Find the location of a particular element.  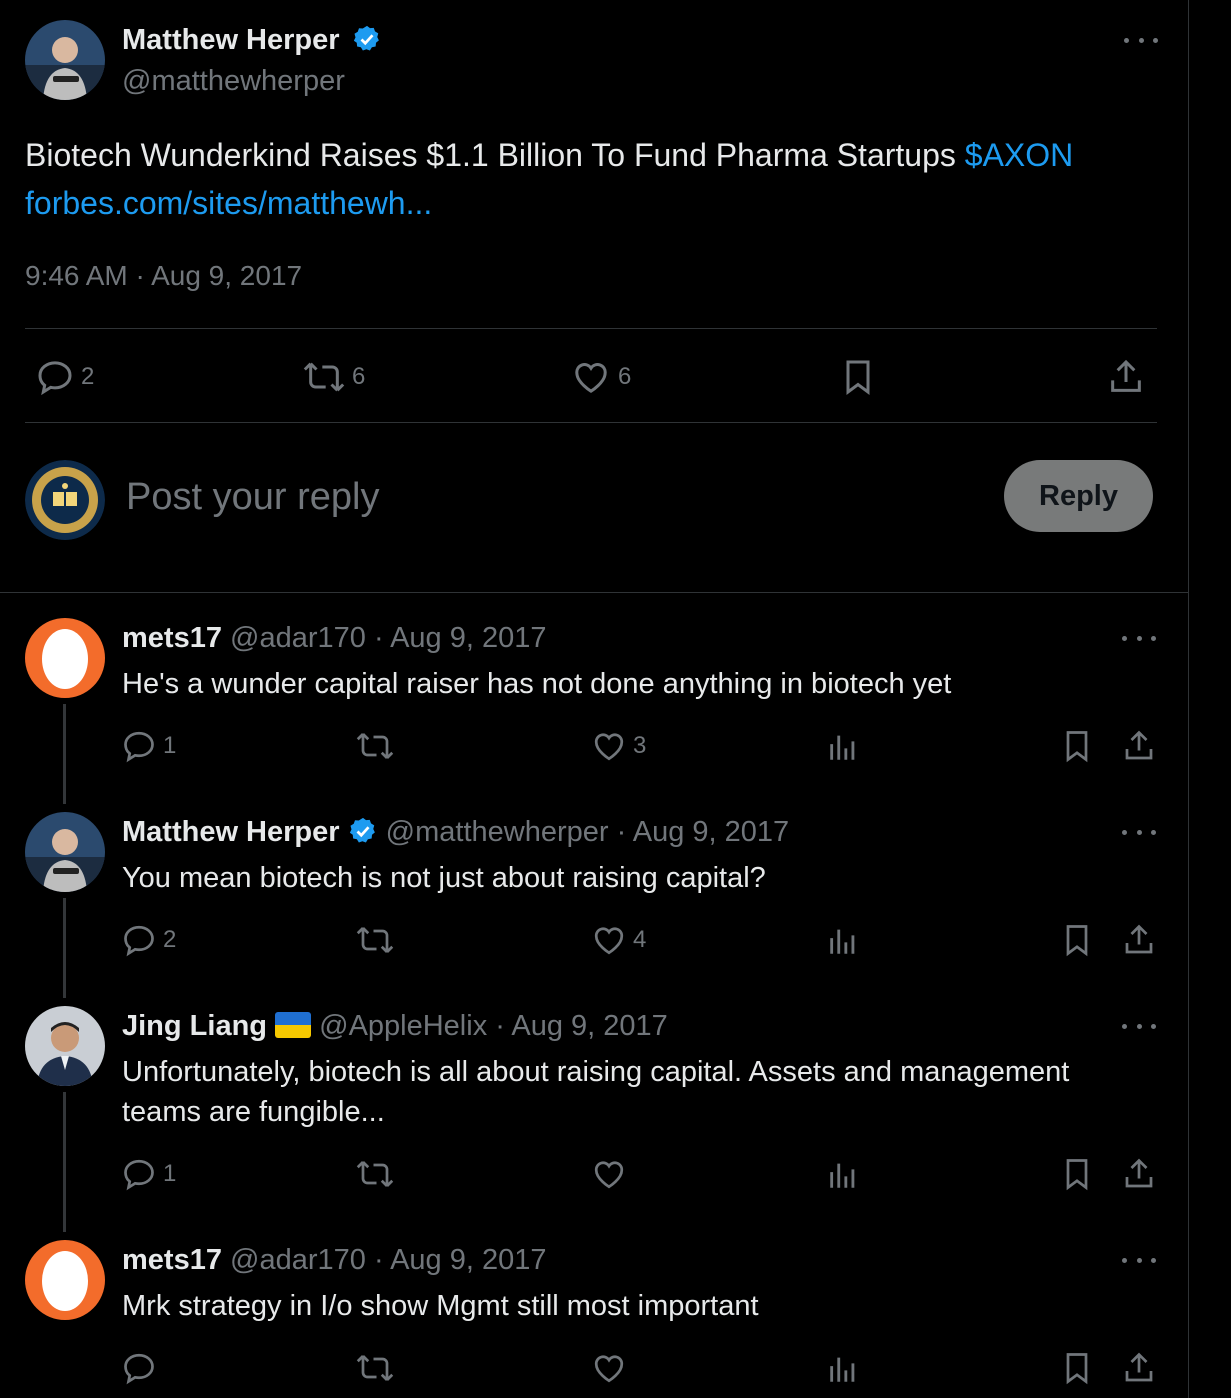

like-action: 6 is located at coordinates (600, 377).